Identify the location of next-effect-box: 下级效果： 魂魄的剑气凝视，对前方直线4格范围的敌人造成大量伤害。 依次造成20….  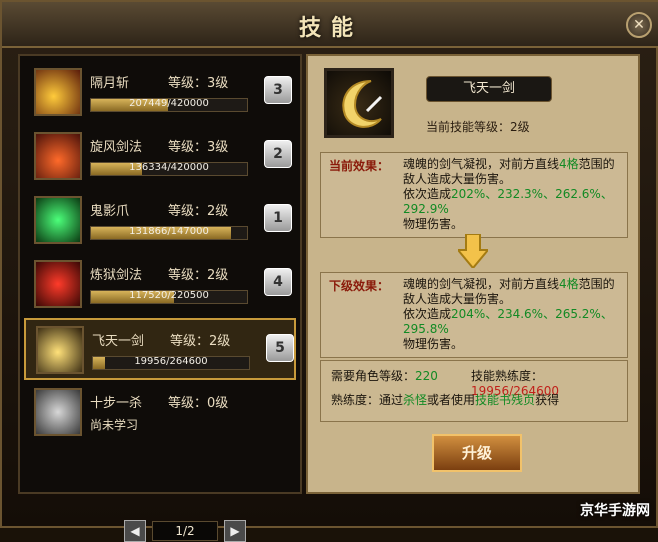
(474, 315).